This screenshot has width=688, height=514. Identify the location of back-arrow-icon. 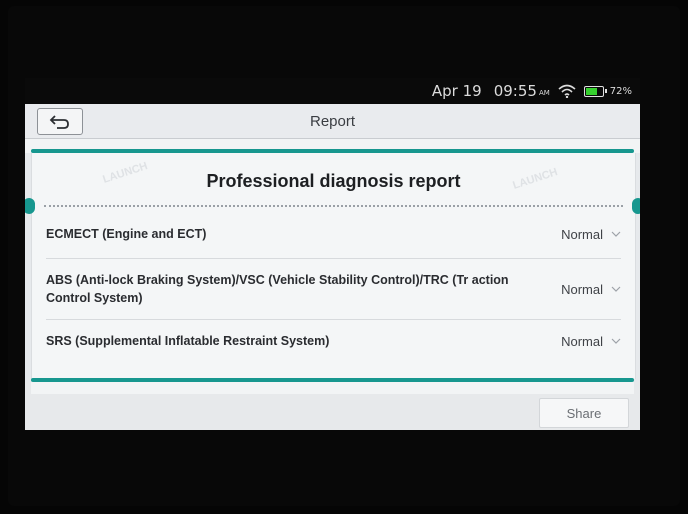
(59, 121).